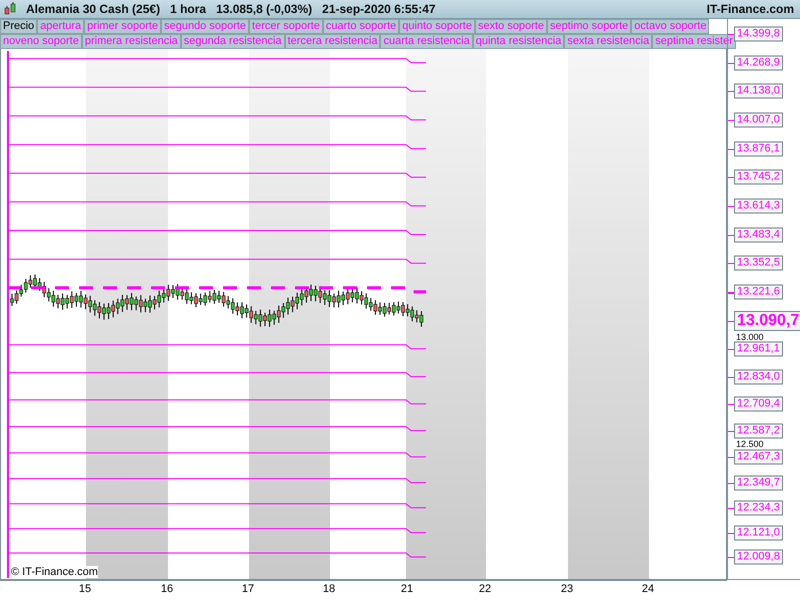 The image size is (800, 600). I want to click on level-label: 14.268,9, so click(758, 62).